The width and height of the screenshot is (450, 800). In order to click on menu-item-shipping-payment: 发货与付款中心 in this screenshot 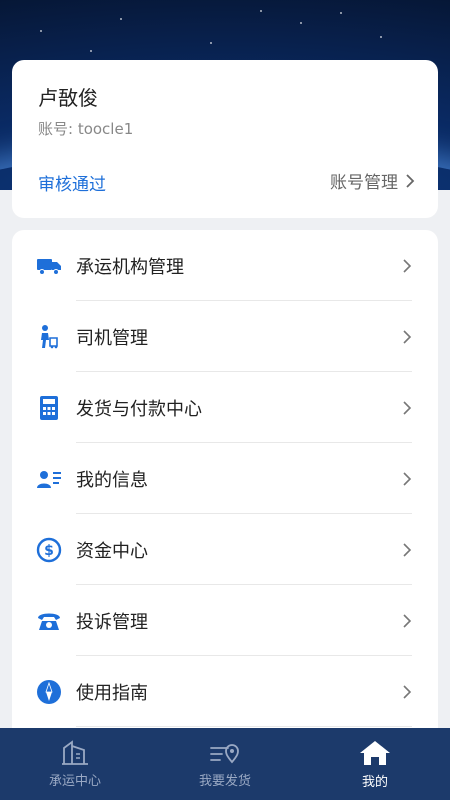, I will do `click(225, 407)`.